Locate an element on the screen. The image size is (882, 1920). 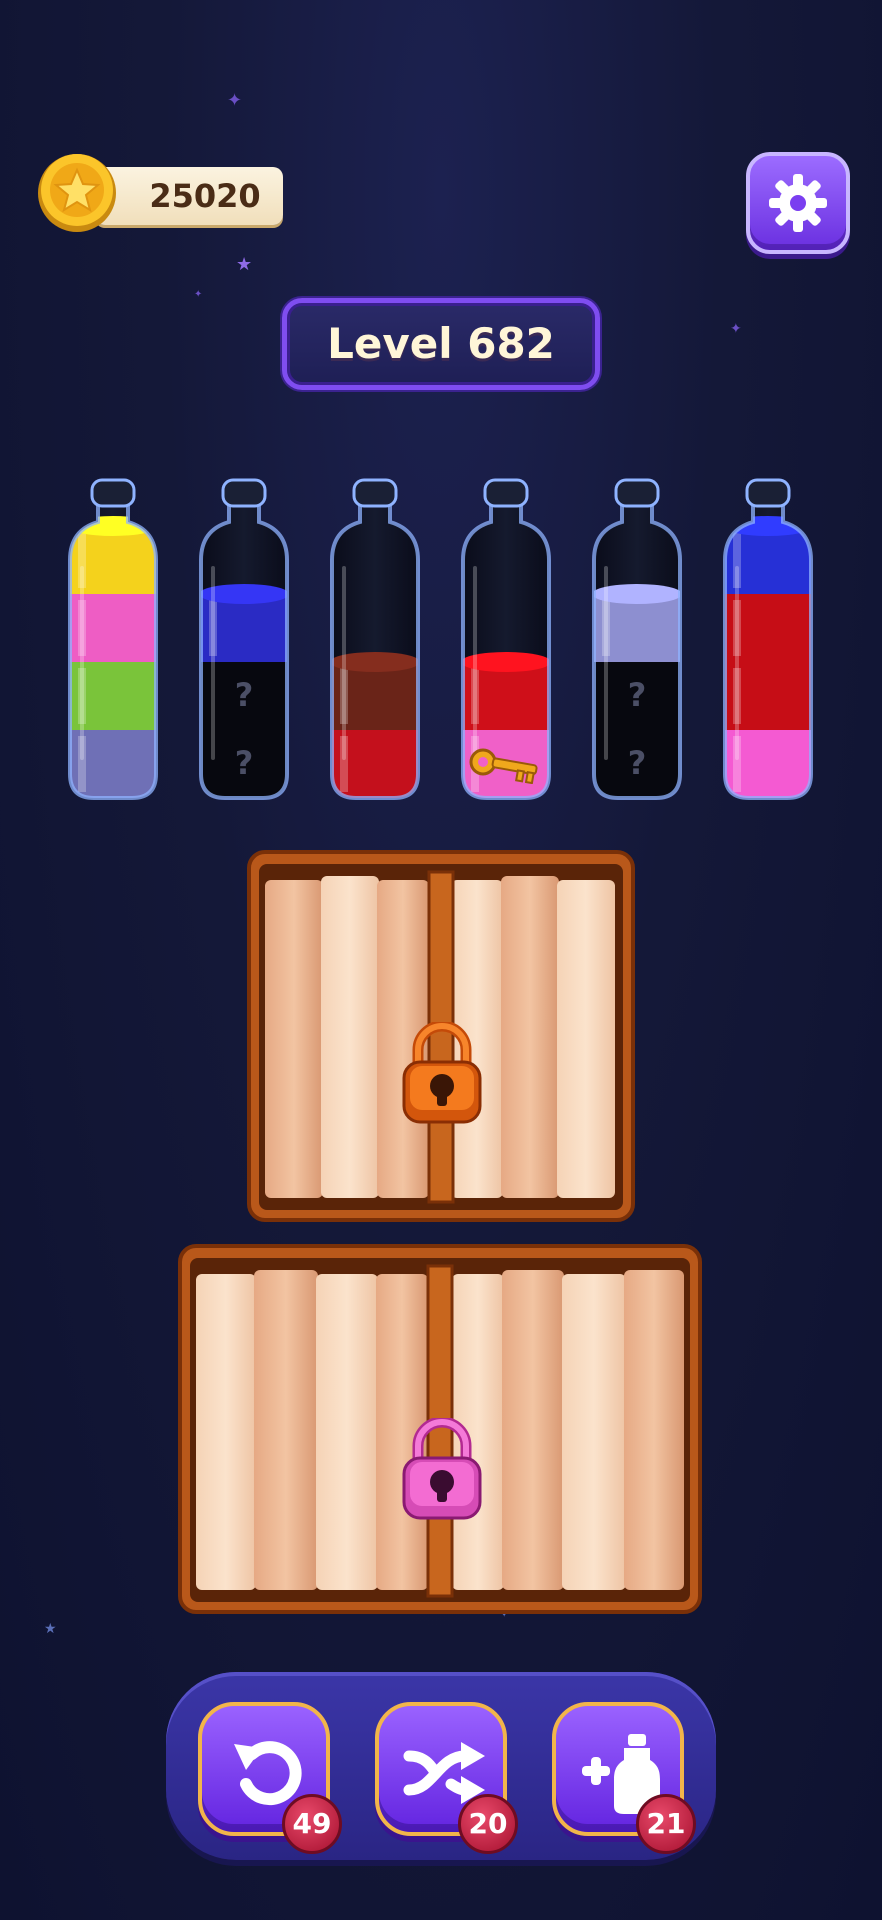
gear-icon is located at coordinates (798, 203).